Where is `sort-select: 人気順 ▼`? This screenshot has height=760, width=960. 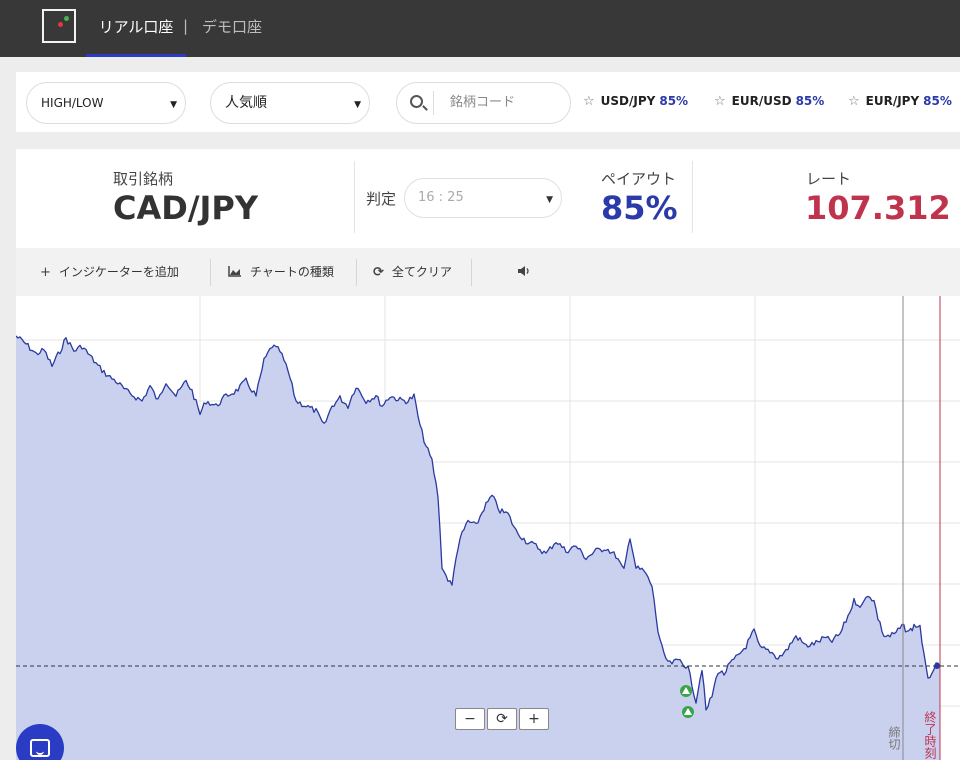
sort-select: 人気順 ▼ is located at coordinates (290, 103).